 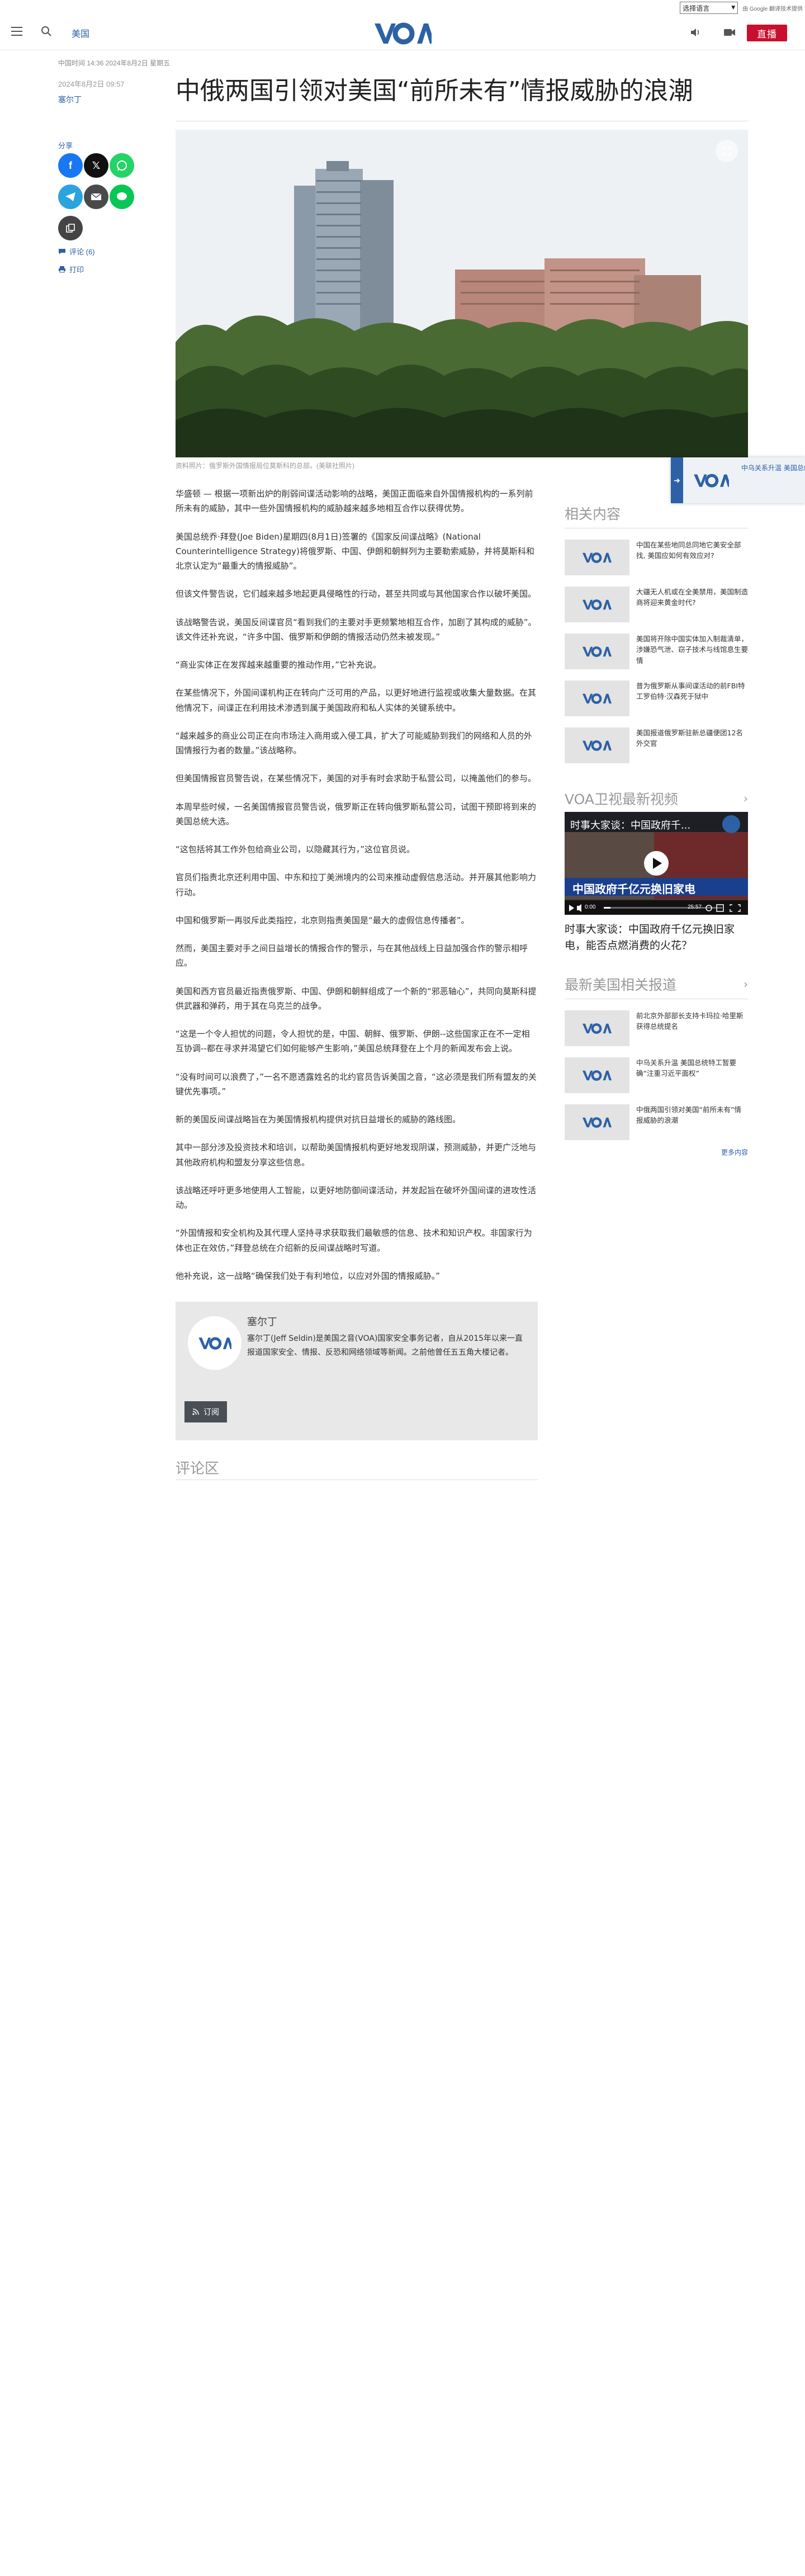 I want to click on rss-icon, so click(x=195, y=1411).